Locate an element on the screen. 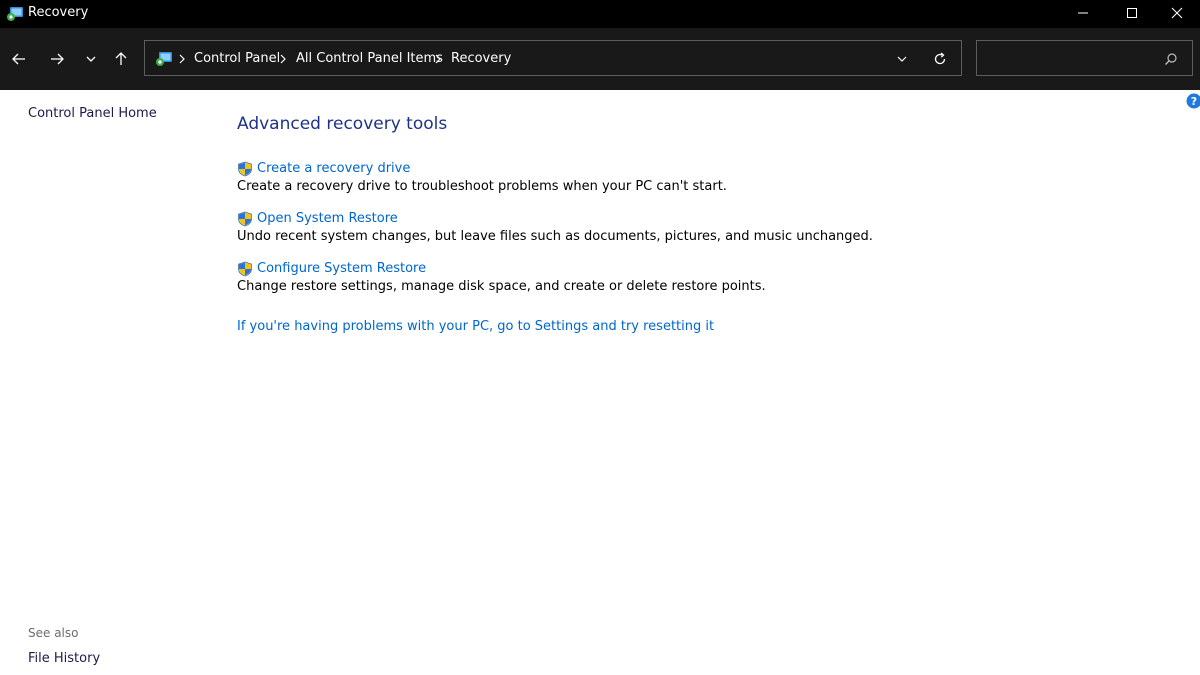 The height and width of the screenshot is (675, 1200). control-panel-home-link: Control Panel Home is located at coordinates (92, 113).